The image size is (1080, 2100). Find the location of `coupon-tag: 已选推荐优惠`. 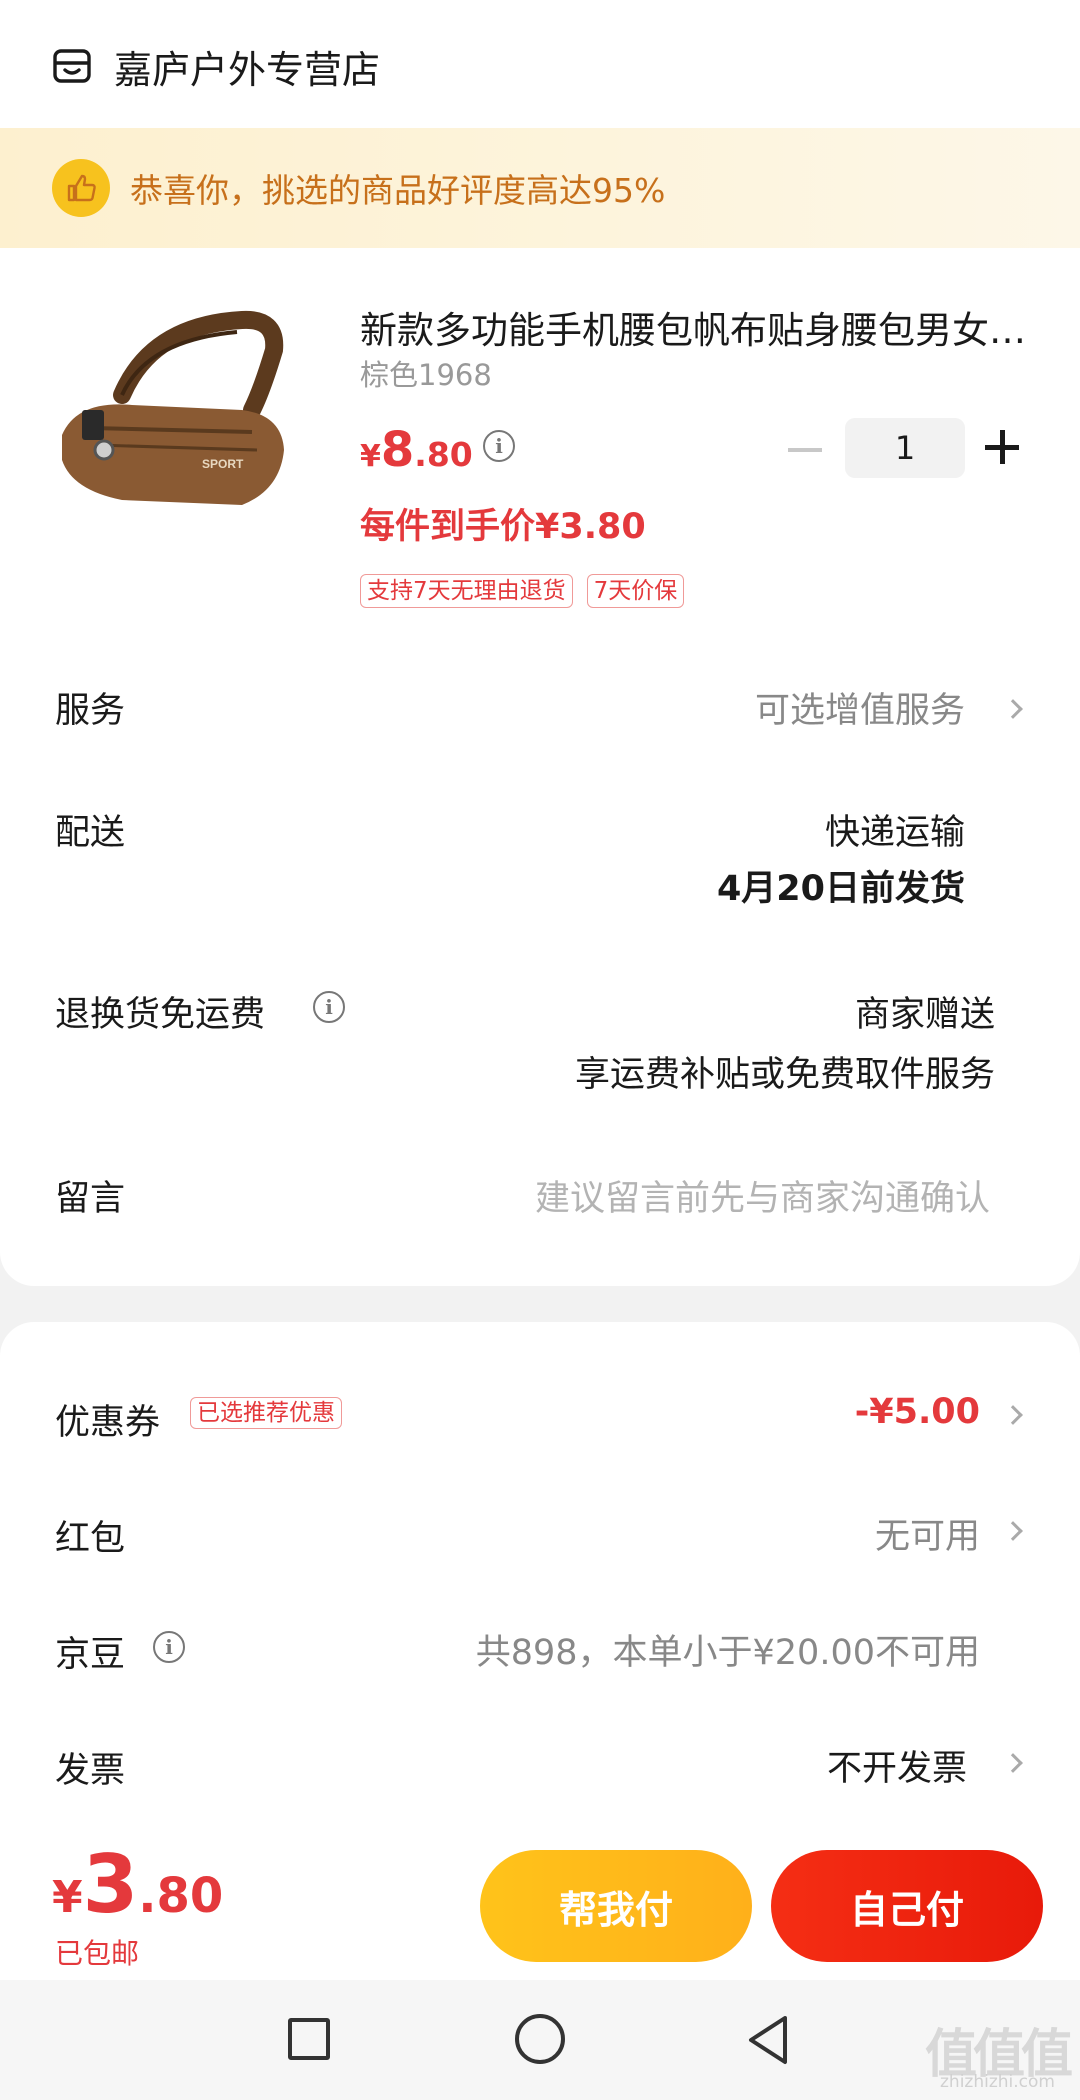

coupon-tag: 已选推荐优惠 is located at coordinates (266, 1413).